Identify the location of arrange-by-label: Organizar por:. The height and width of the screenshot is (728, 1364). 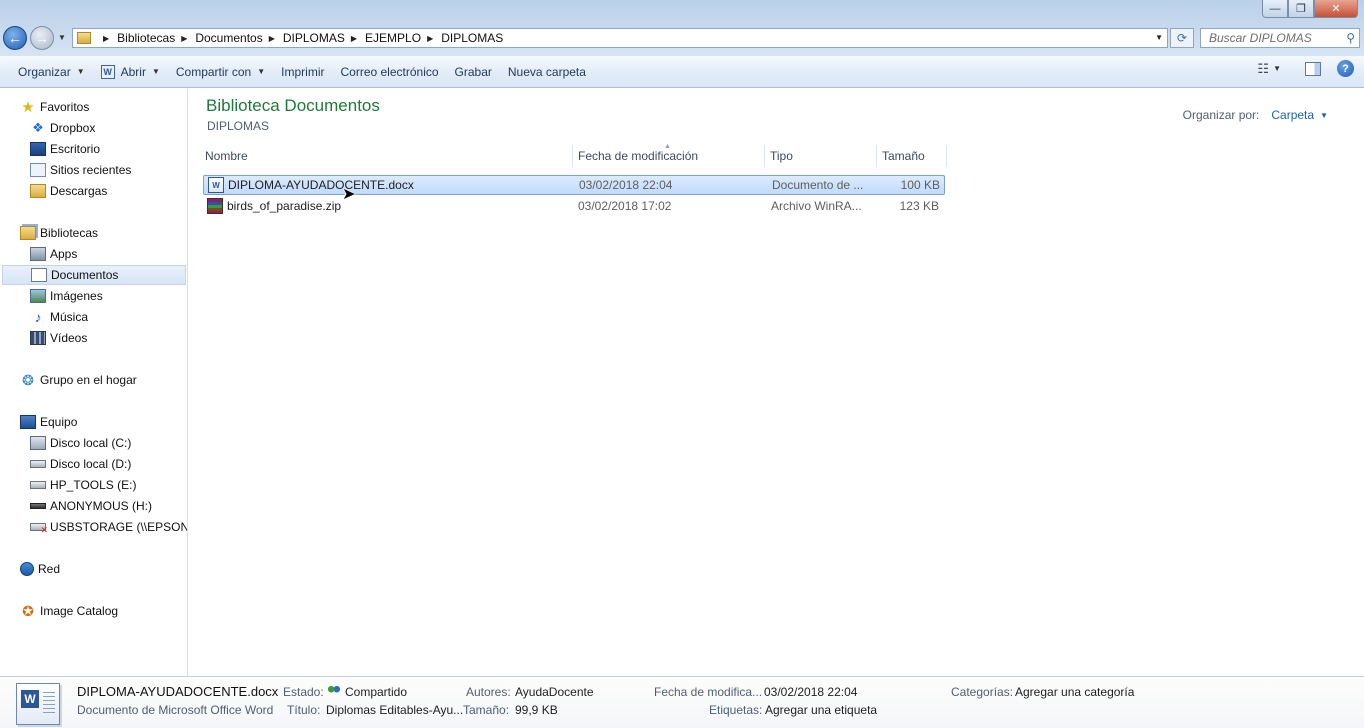
(1221, 115).